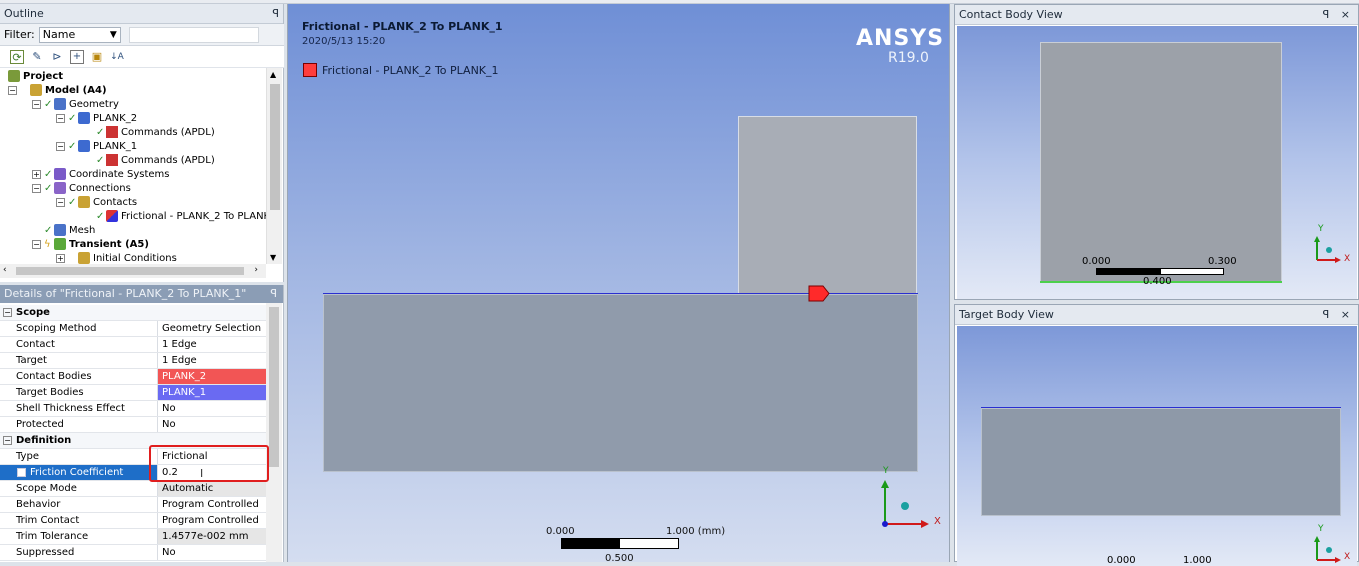  I want to click on detail-row: Target 1 Edge, so click(133, 361).